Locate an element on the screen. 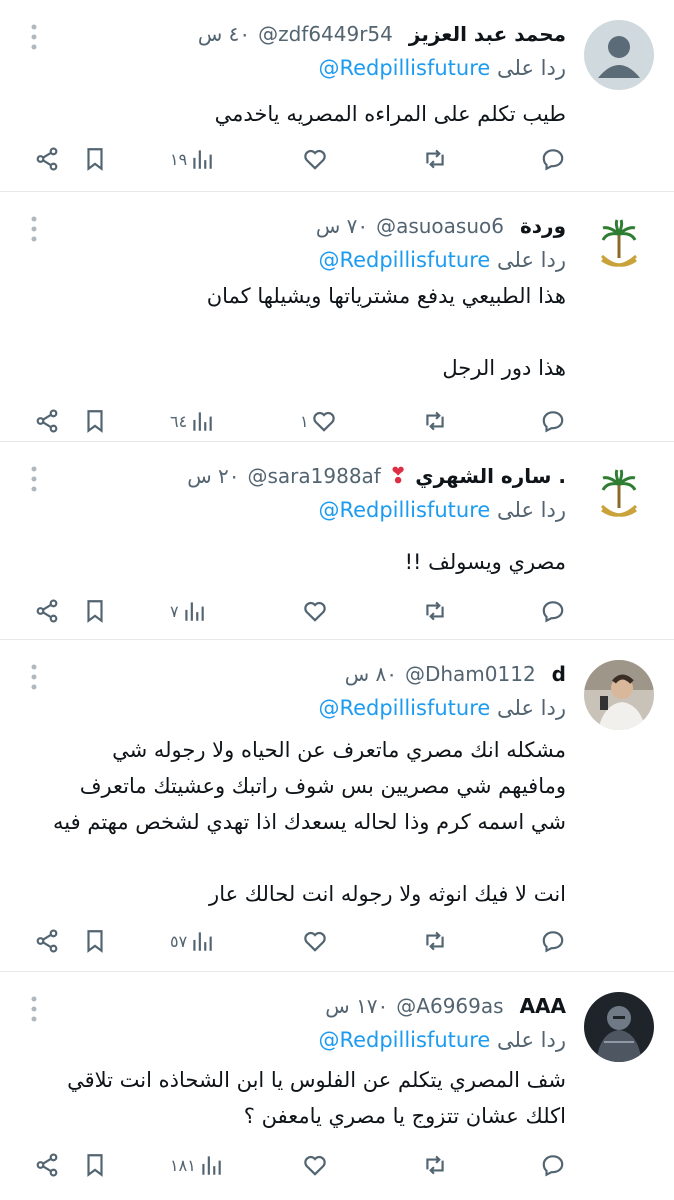 Image resolution: width=674 pixels, height=1200 pixels. tweet-text-line: مصري ويسولف !! is located at coordinates (485, 562).